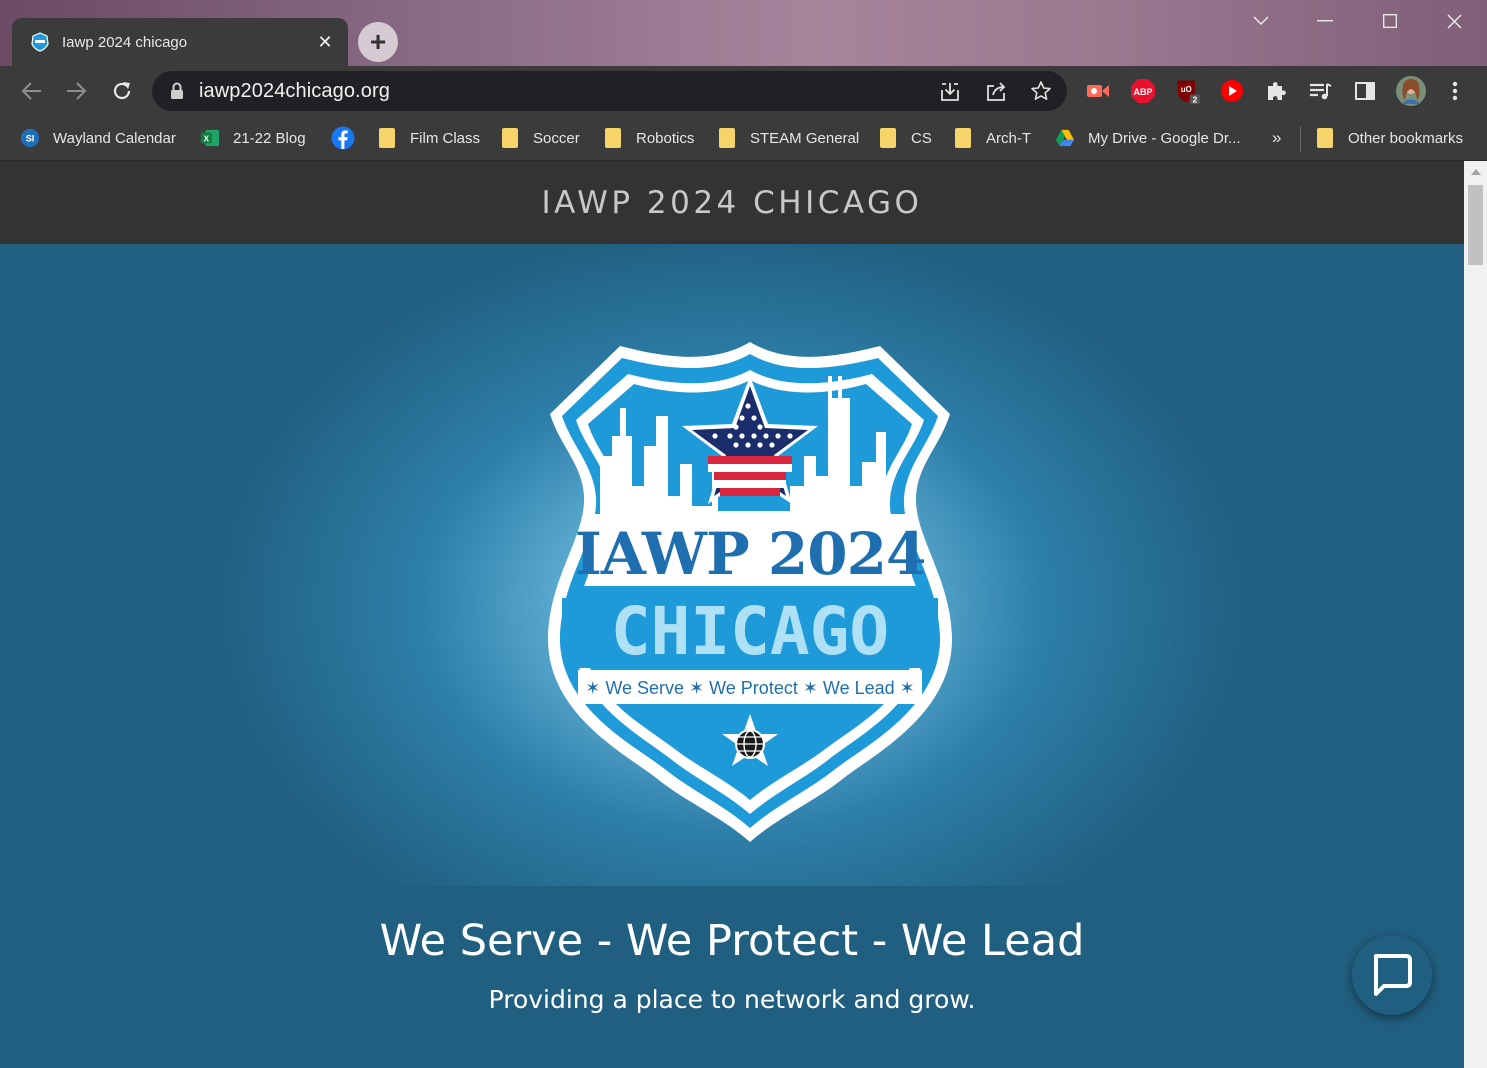 The height and width of the screenshot is (1068, 1487). Describe the element at coordinates (732, 941) in the screenshot. I see `hero-tagline: We Serve - We Protect - We Lead` at that location.